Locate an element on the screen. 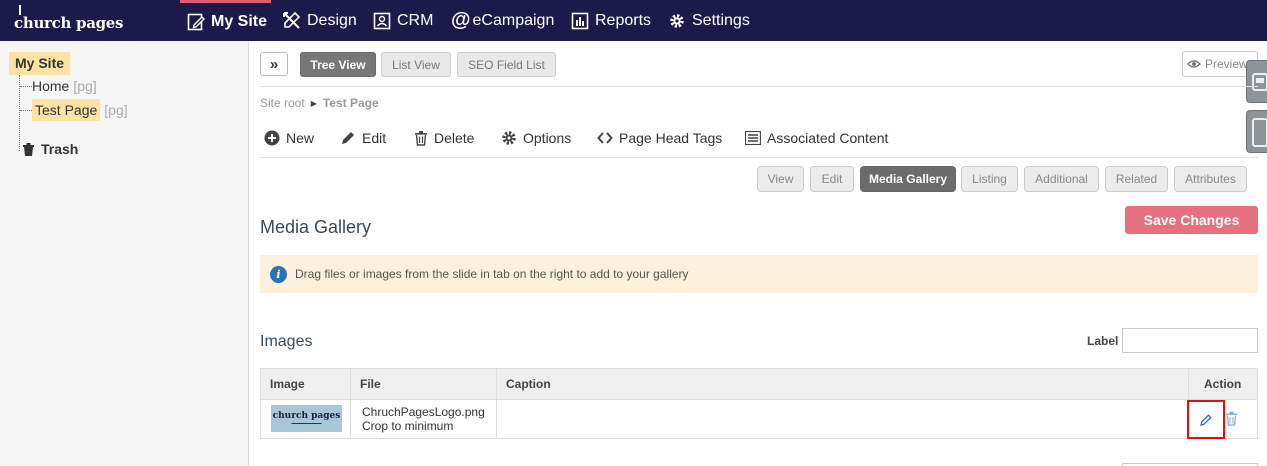 The width and height of the screenshot is (1267, 466). slide-tab-media is located at coordinates (1256, 131).